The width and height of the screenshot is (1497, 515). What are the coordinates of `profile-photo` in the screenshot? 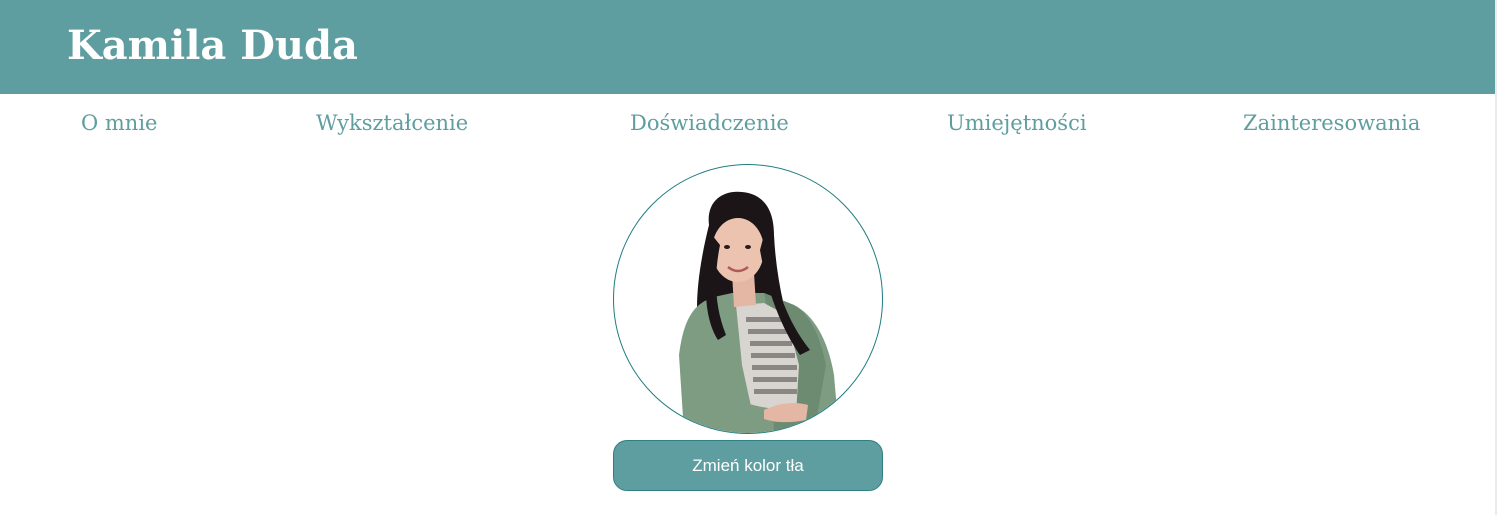 It's located at (748, 299).